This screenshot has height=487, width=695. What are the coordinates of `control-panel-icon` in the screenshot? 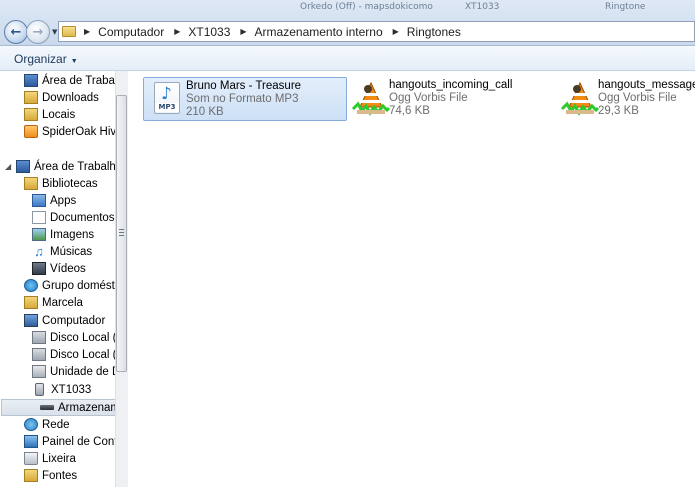 It's located at (31, 441).